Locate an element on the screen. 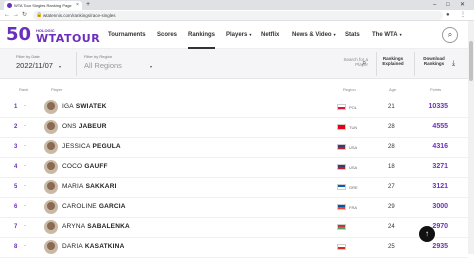 The width and height of the screenshot is (474, 258). player-age: 27 is located at coordinates (391, 187).